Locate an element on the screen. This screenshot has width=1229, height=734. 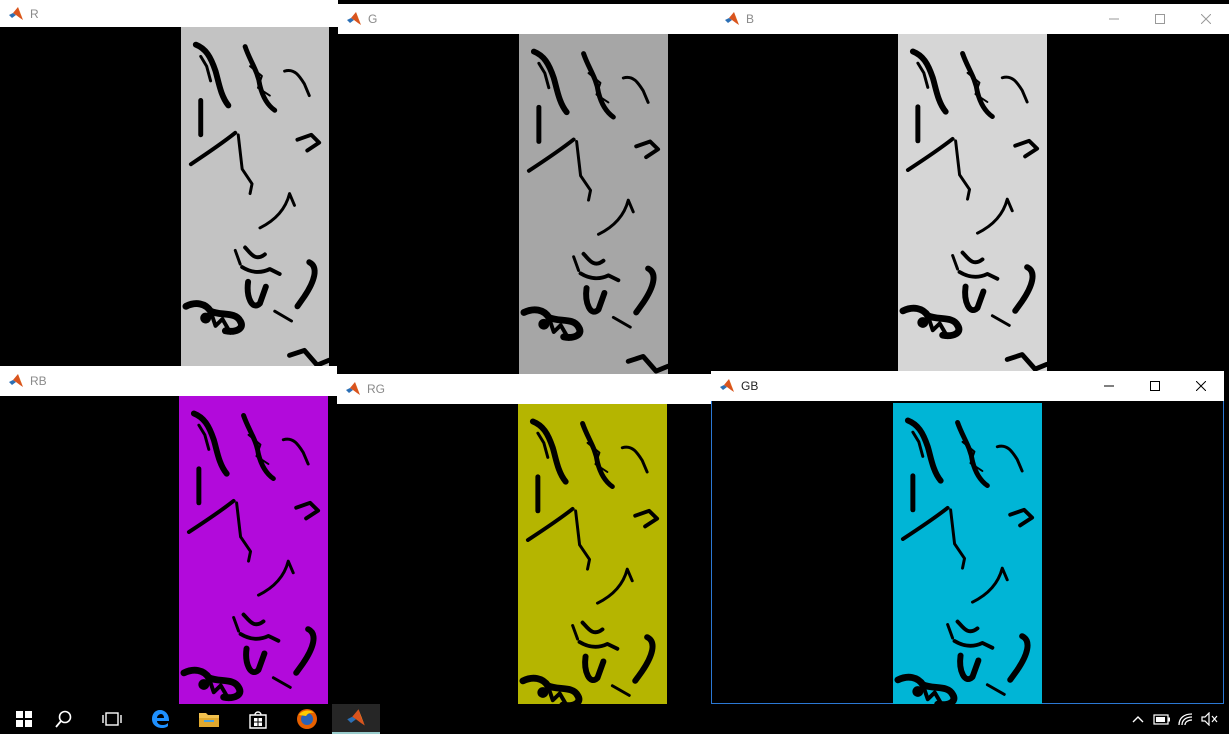
network-button is located at coordinates (1186, 719).